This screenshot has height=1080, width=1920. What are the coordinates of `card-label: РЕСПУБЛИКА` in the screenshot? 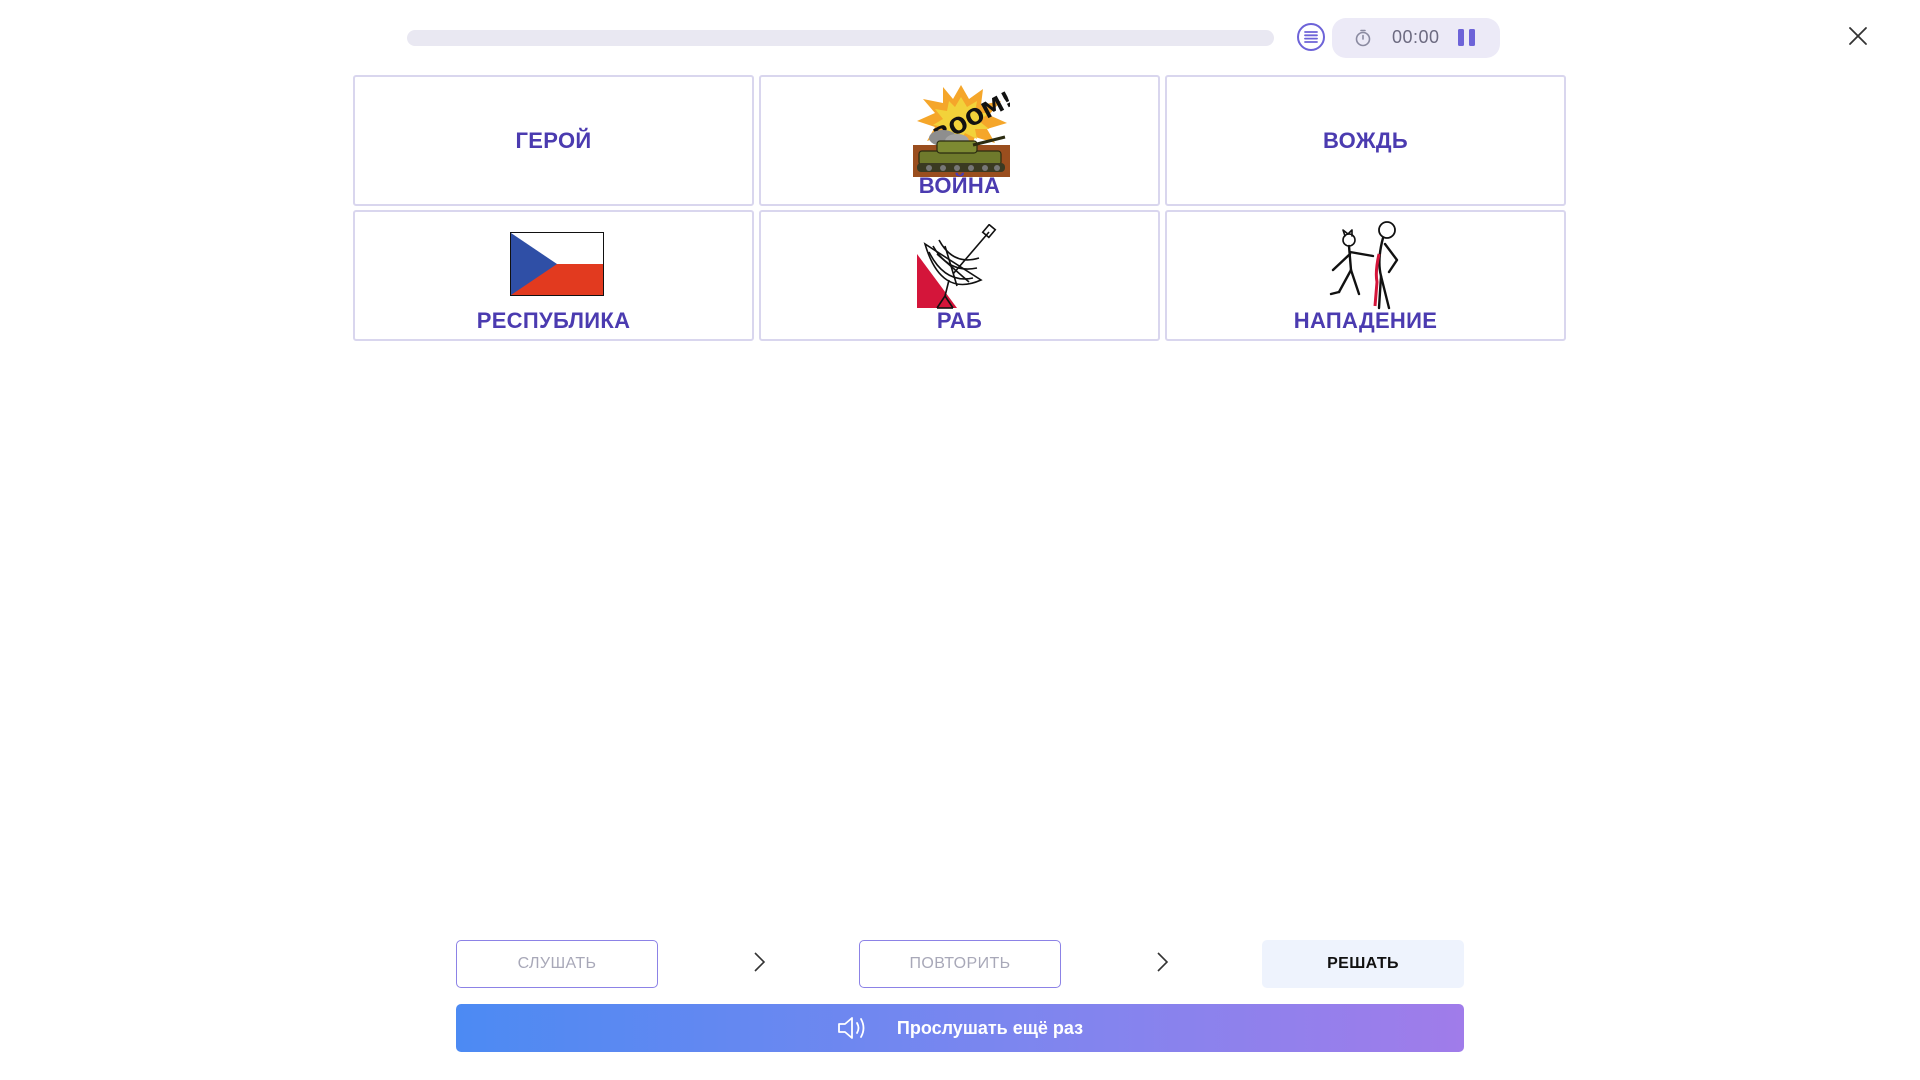 It's located at (553, 320).